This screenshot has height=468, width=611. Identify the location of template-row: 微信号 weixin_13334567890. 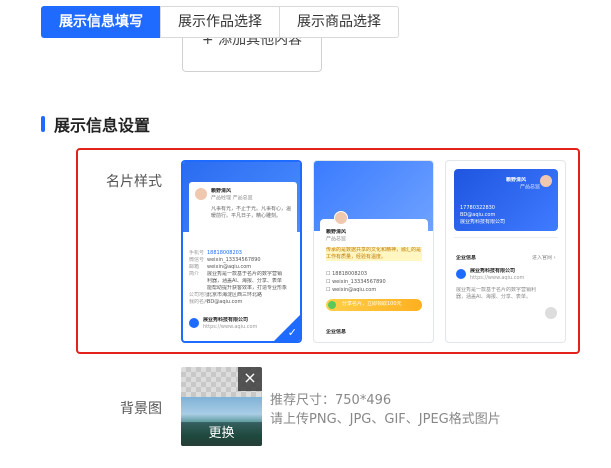
(243, 260).